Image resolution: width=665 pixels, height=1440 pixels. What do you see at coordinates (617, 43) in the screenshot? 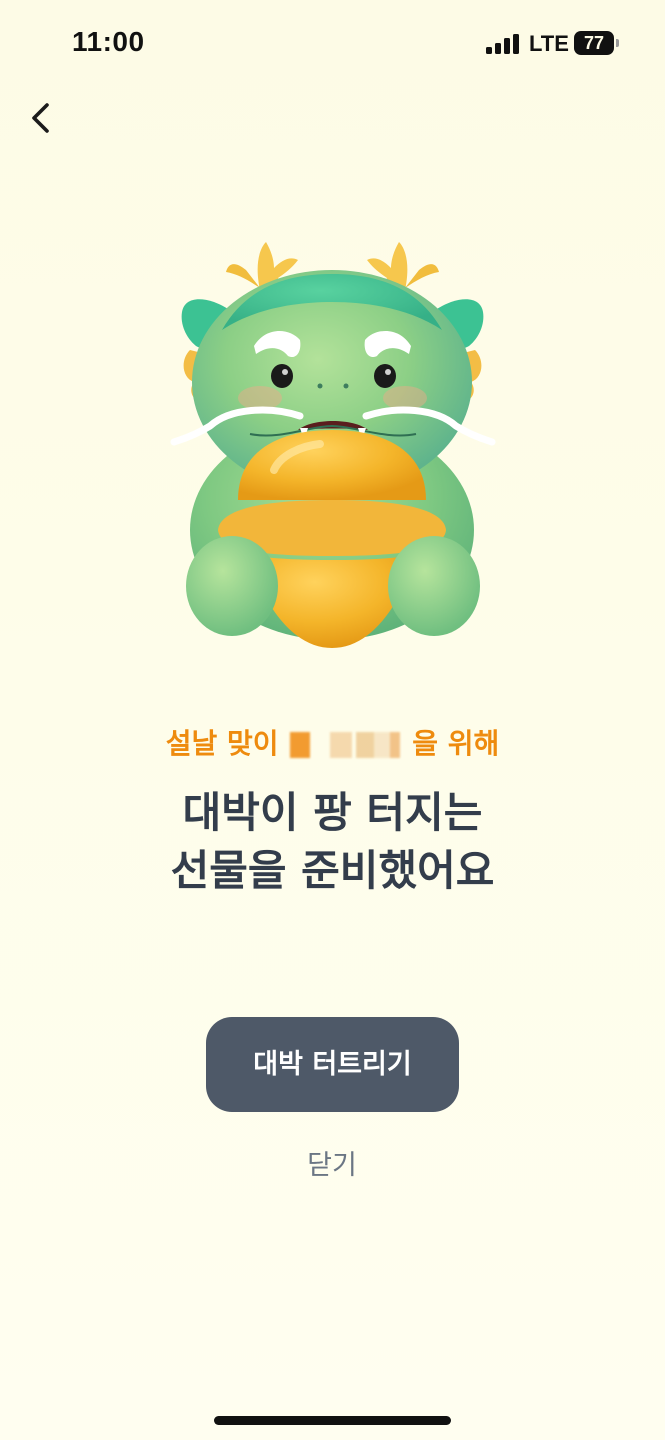
I see `battery-cap` at bounding box center [617, 43].